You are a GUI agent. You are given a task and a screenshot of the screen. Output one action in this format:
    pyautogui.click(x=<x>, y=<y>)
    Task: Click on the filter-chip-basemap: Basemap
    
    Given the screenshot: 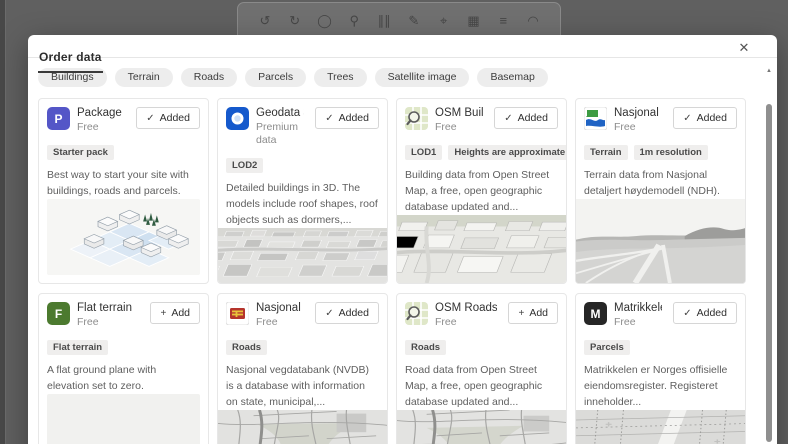 What is the action you would take?
    pyautogui.click(x=512, y=77)
    